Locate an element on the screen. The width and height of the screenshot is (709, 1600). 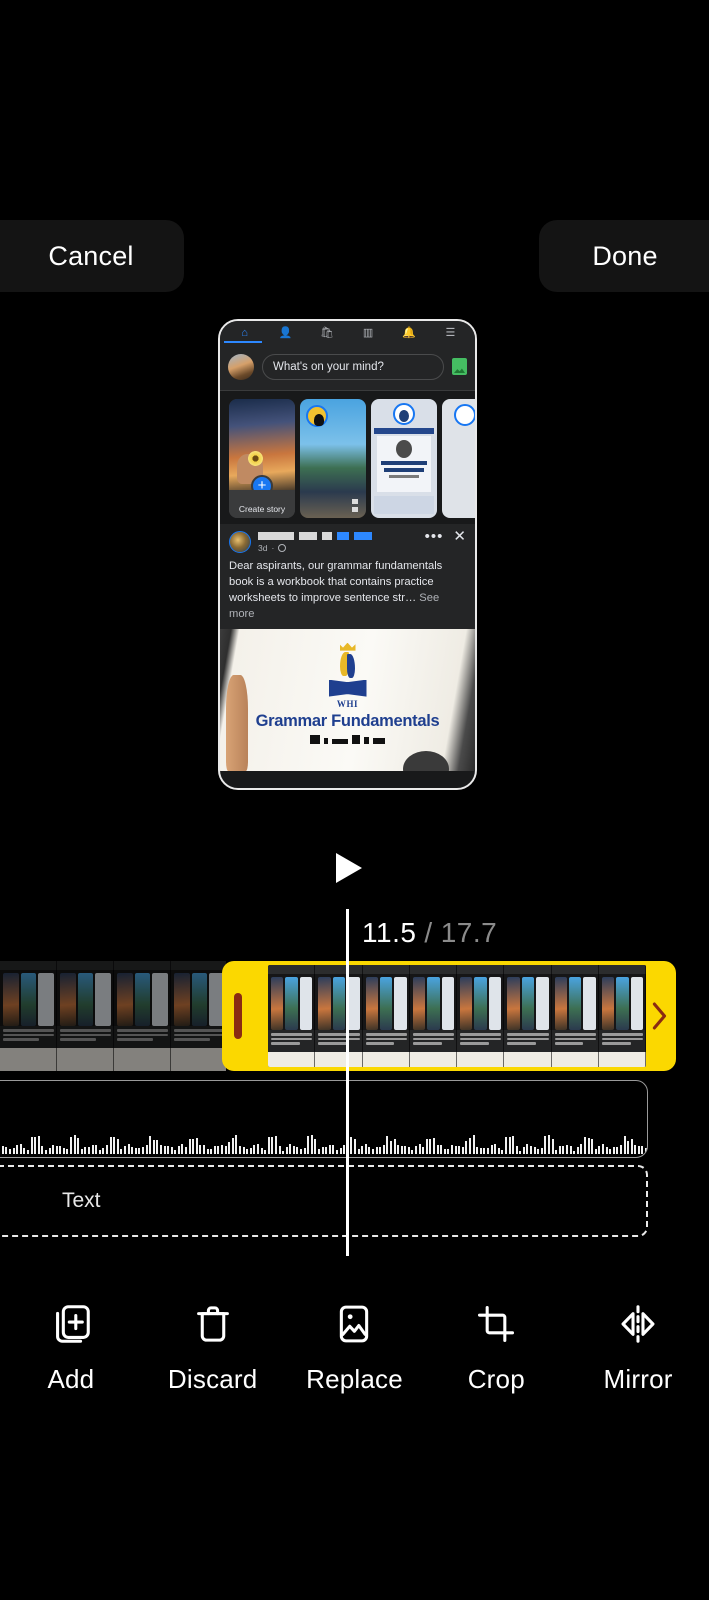
notifications-icon: 🔔 is located at coordinates (409, 332).